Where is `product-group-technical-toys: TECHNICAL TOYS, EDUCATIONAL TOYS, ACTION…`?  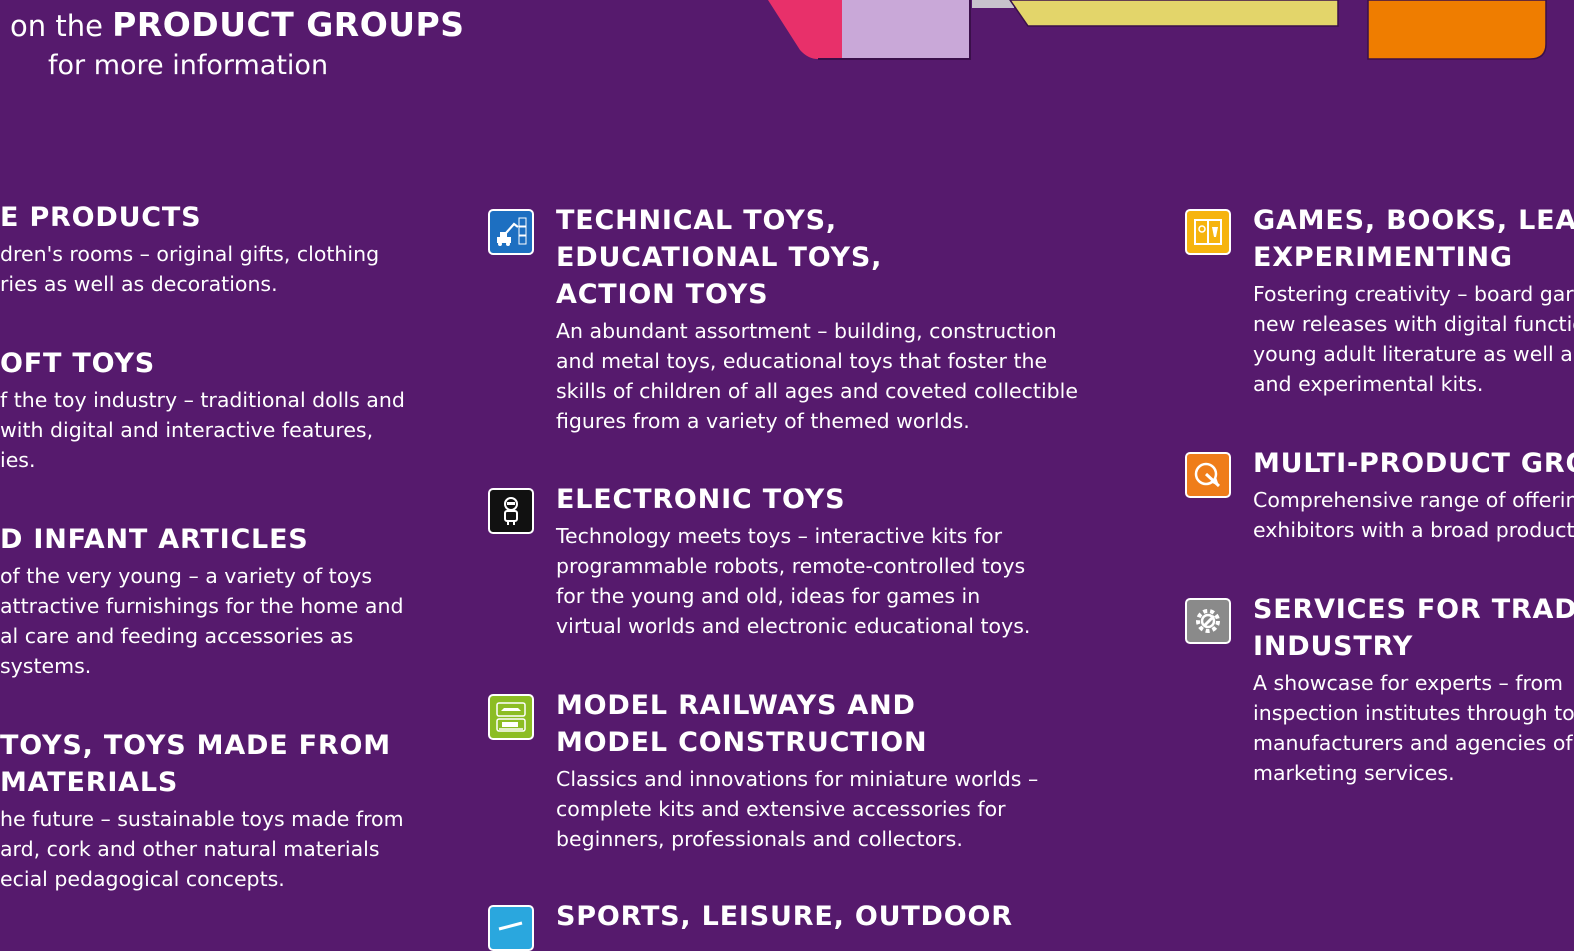
product-group-technical-toys: TECHNICAL TOYS, EDUCATIONAL TOYS, ACTION… is located at coordinates (817, 319).